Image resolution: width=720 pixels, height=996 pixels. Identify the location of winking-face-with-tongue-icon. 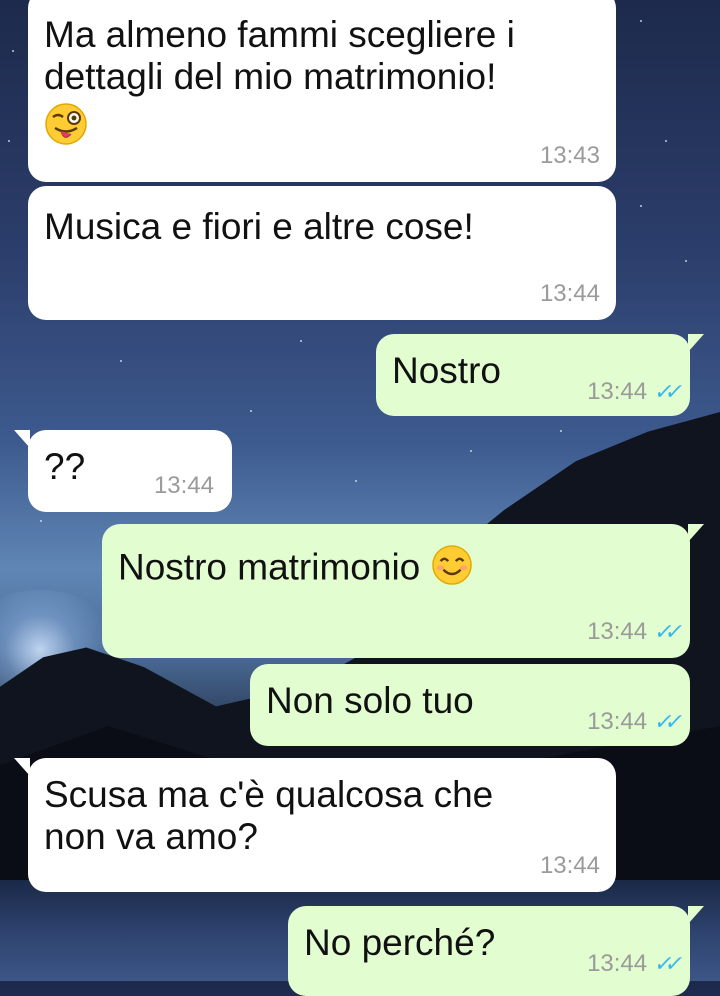
(66, 128).